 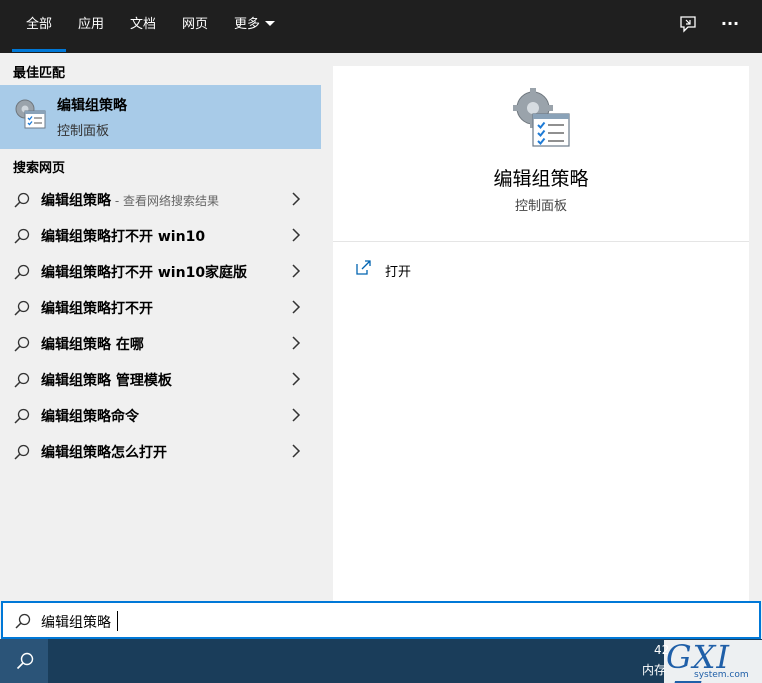 I want to click on web-search-header: 搜索网页, so click(x=39, y=168).